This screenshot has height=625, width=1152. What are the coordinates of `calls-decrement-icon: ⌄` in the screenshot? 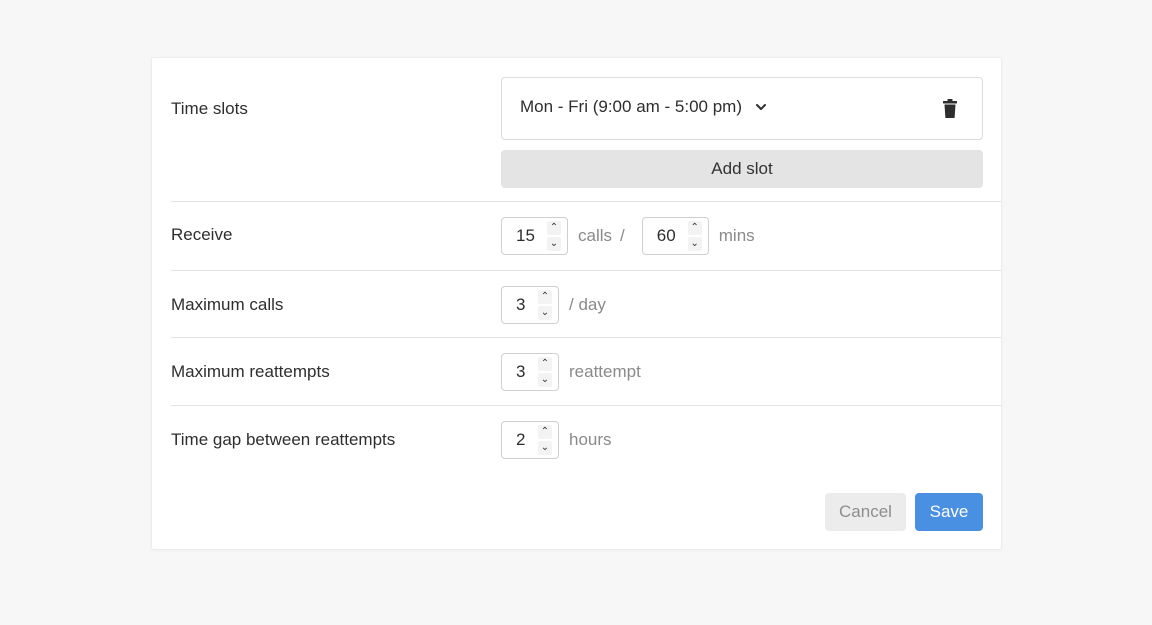 It's located at (554, 244).